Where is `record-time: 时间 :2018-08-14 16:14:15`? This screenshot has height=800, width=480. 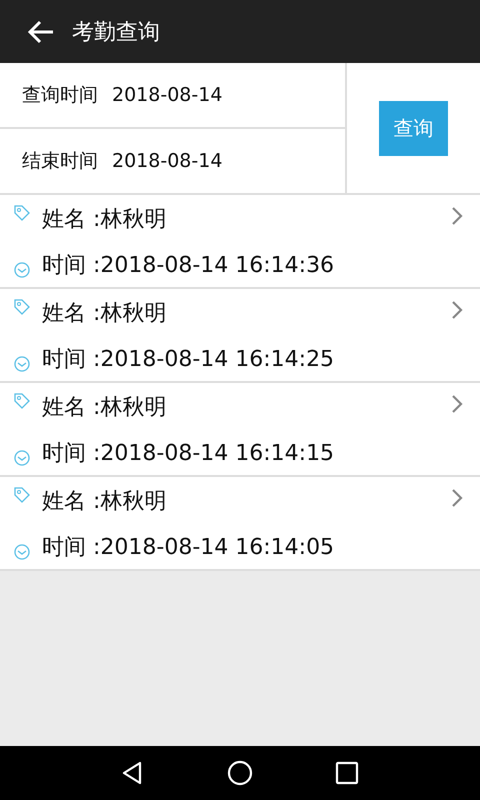
record-time: 时间 :2018-08-14 16:14:15 is located at coordinates (189, 454).